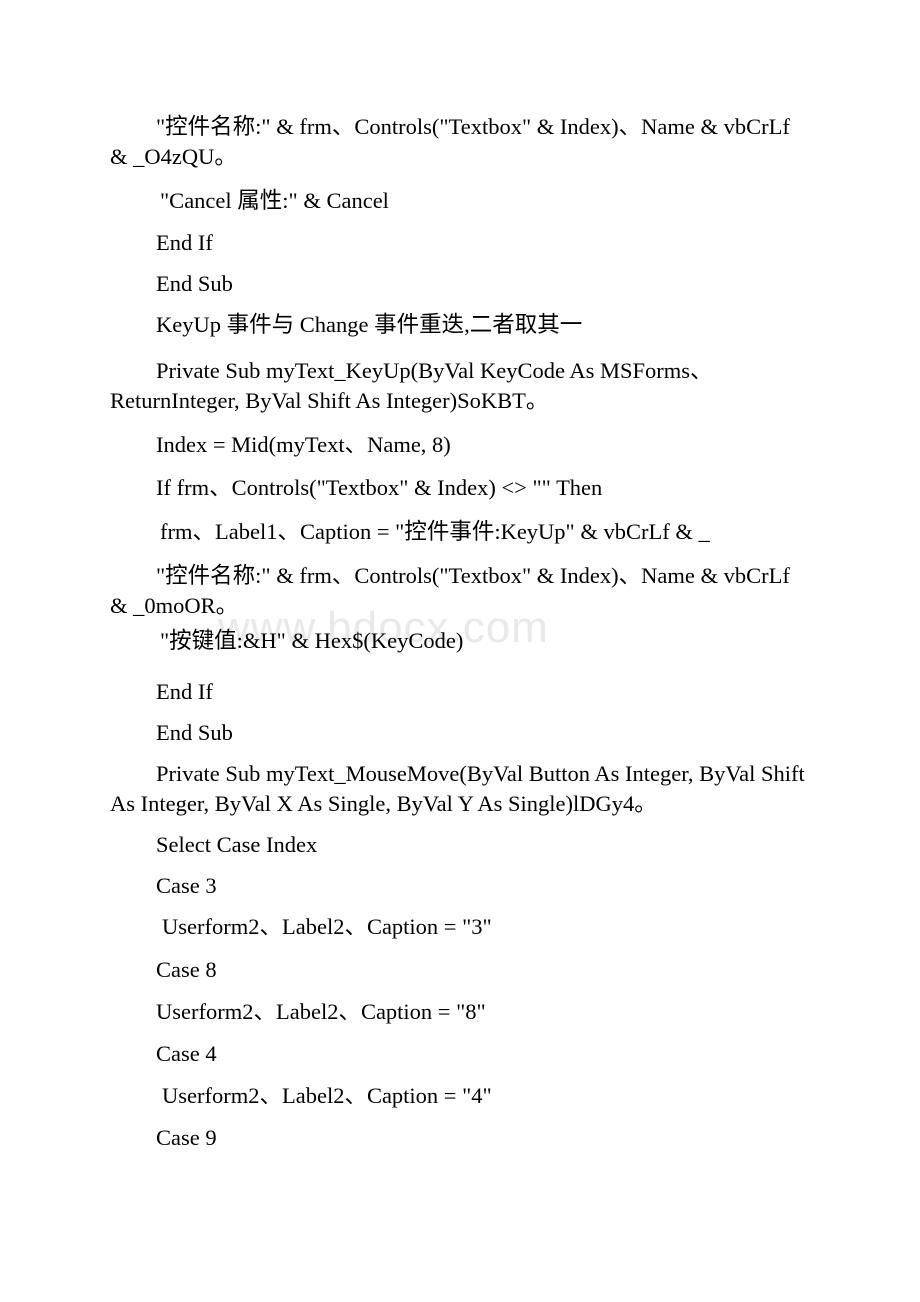  I want to click on document-line: "Cancel 属性:" & Cancel, so click(274, 200).